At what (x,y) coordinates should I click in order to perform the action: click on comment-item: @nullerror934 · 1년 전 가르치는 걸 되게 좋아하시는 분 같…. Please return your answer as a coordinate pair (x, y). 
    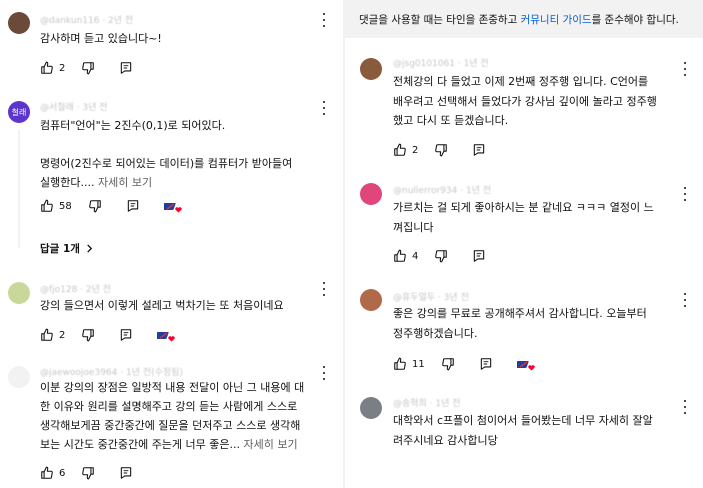
    Looking at the image, I should click on (524, 224).